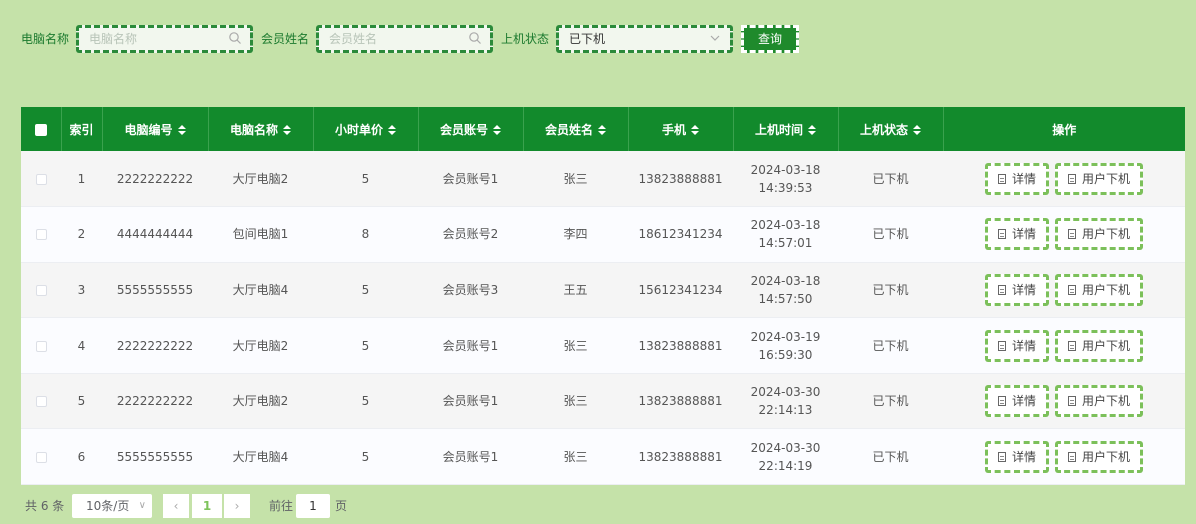 The height and width of the screenshot is (524, 1196). I want to click on col-phone: 手机, so click(681, 129).